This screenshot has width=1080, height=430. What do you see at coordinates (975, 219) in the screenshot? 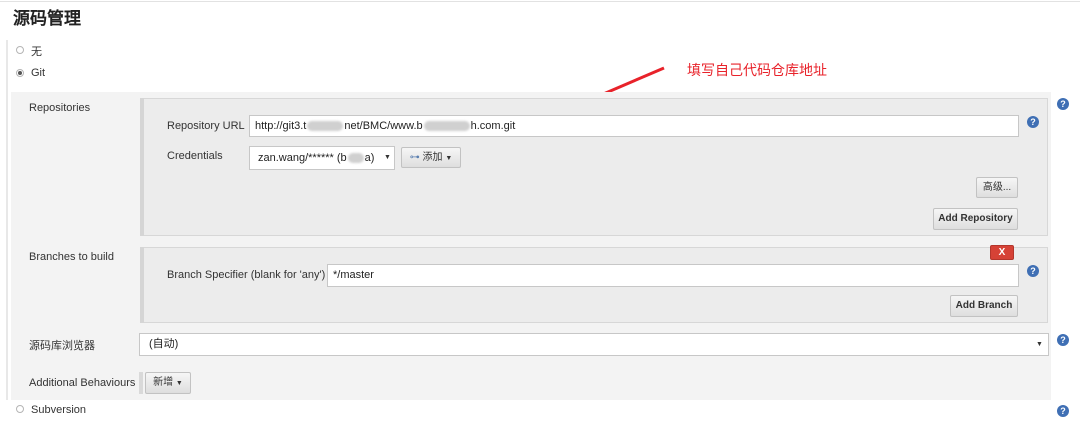
I see `add-repository-button: Add Repository` at bounding box center [975, 219].